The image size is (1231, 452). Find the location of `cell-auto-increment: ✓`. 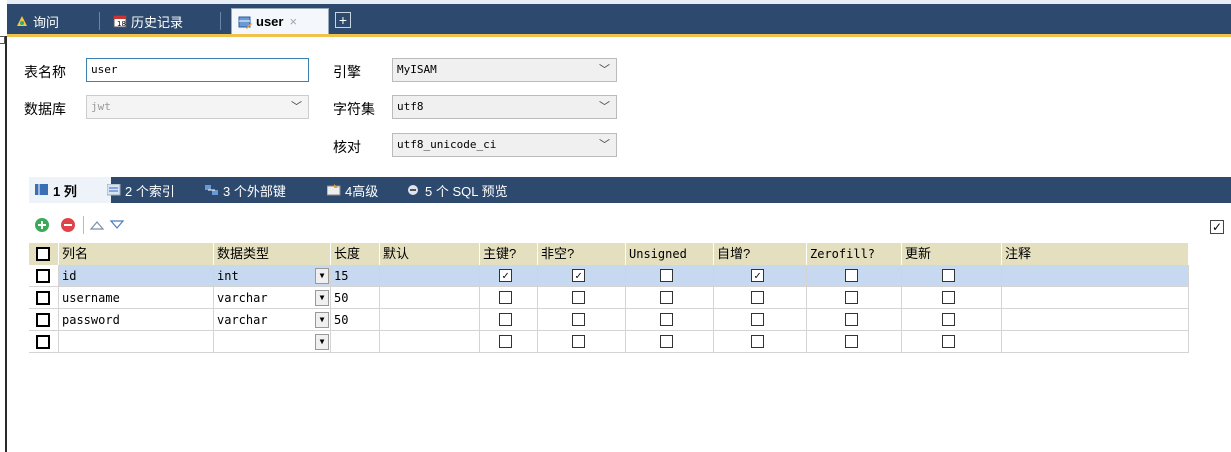

cell-auto-increment: ✓ is located at coordinates (760, 276).